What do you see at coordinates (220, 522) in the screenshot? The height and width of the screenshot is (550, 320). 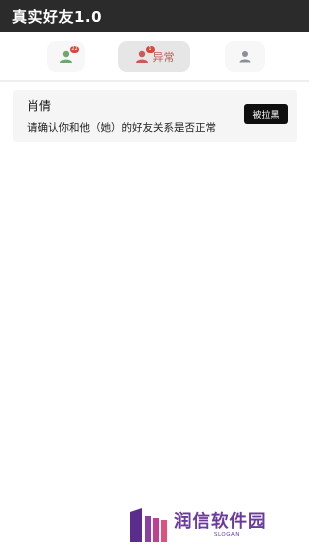 I see `brand-name: 润信软件园` at bounding box center [220, 522].